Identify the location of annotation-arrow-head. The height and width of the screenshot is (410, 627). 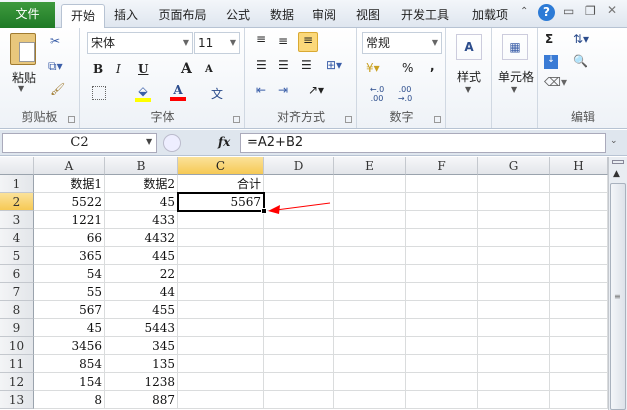
(274, 209).